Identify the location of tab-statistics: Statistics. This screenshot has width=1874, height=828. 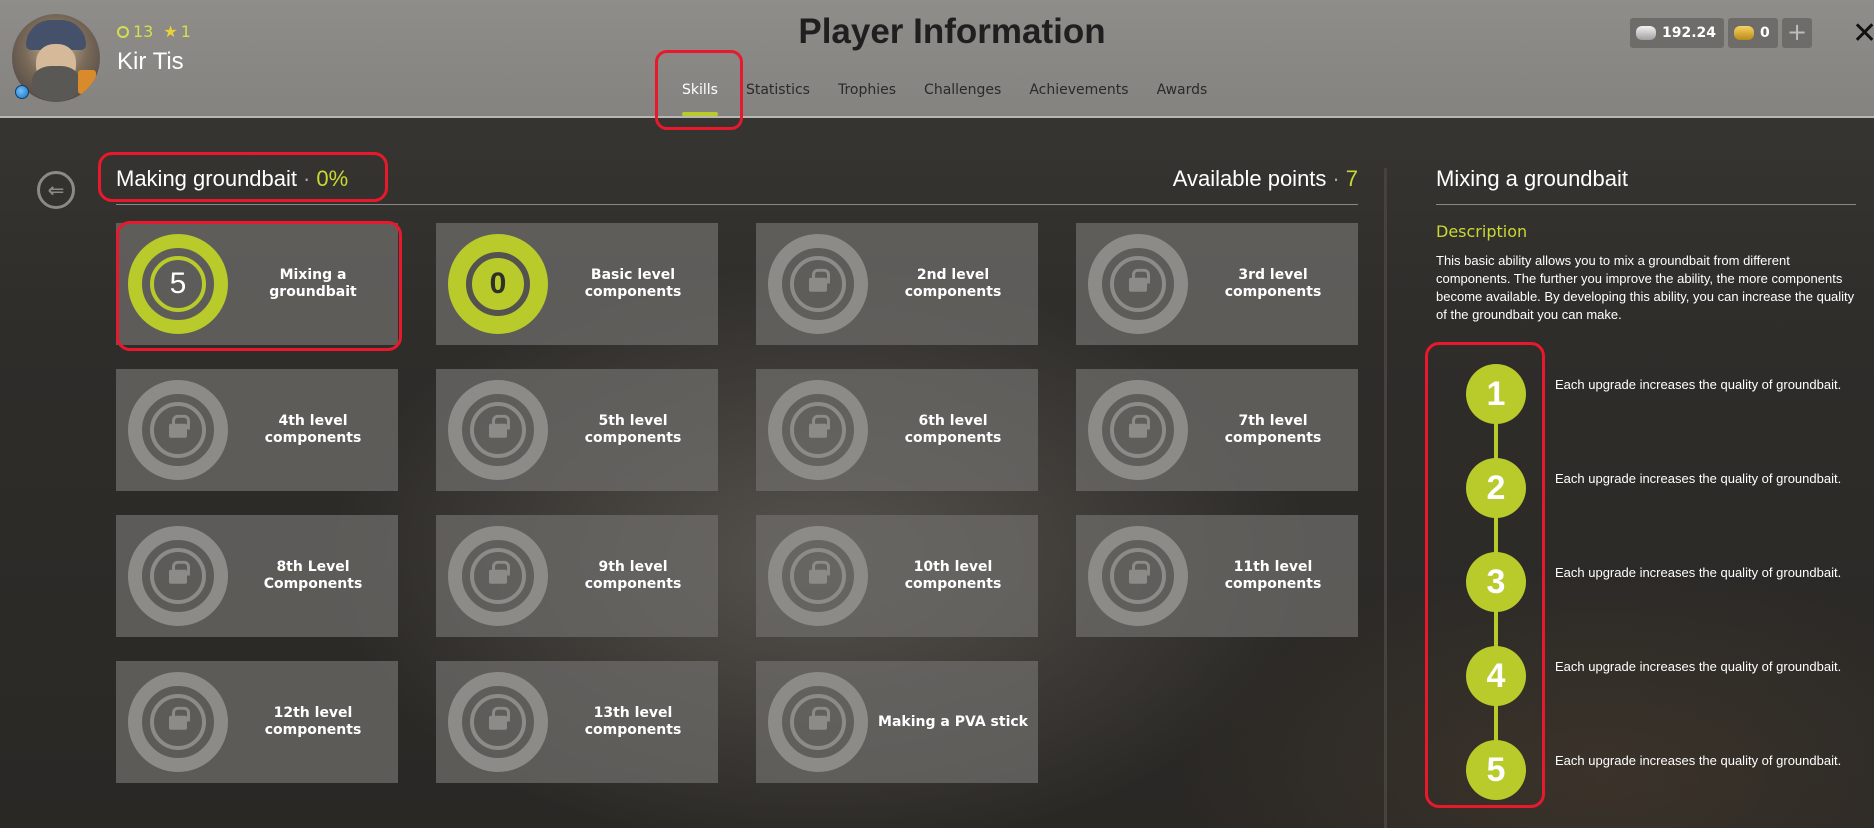
(778, 90).